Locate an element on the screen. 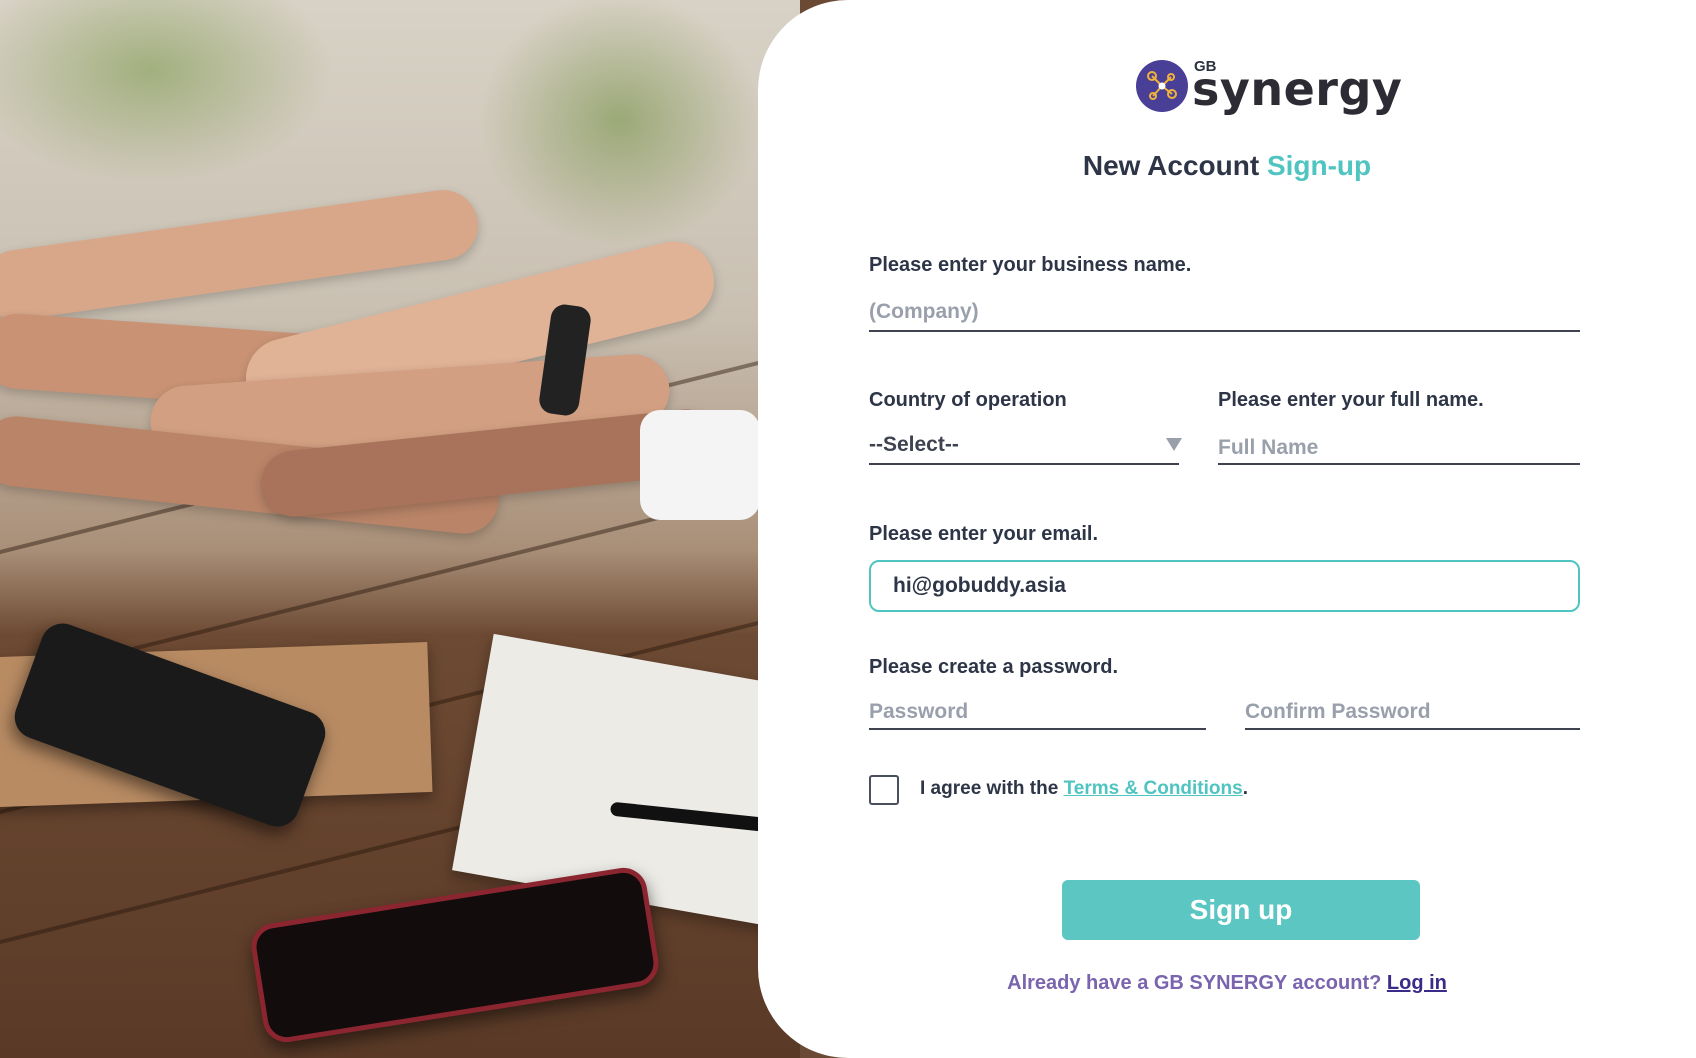  terms-prefix: I agree with the is located at coordinates (992, 788).